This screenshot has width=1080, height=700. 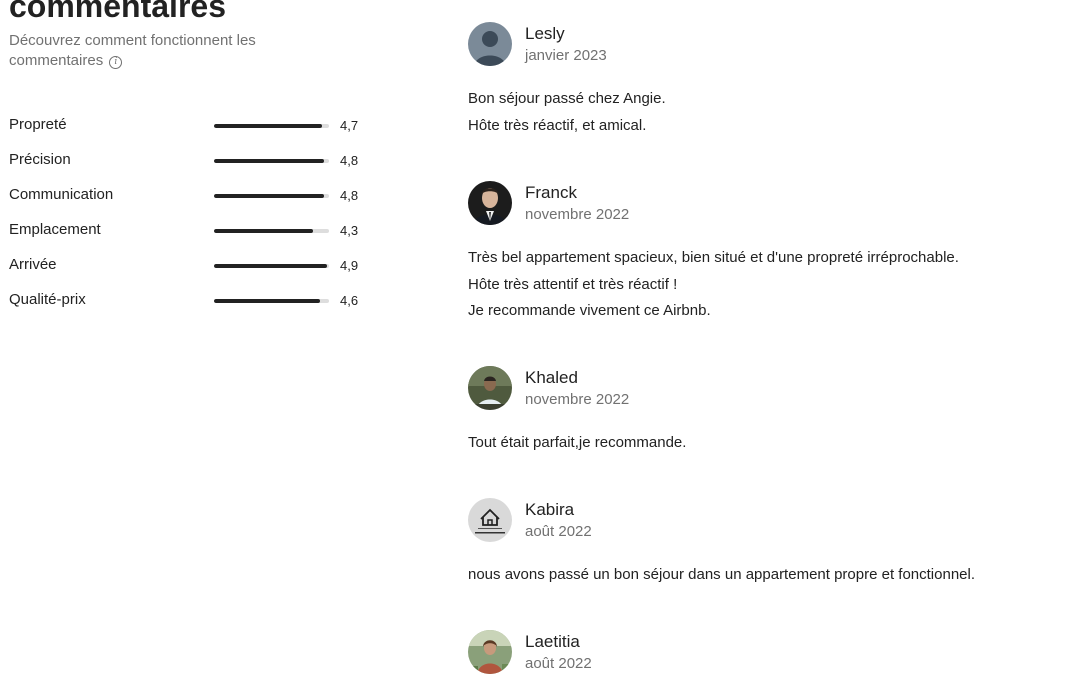 I want to click on reviewer-name: Laetitia, so click(x=552, y=642).